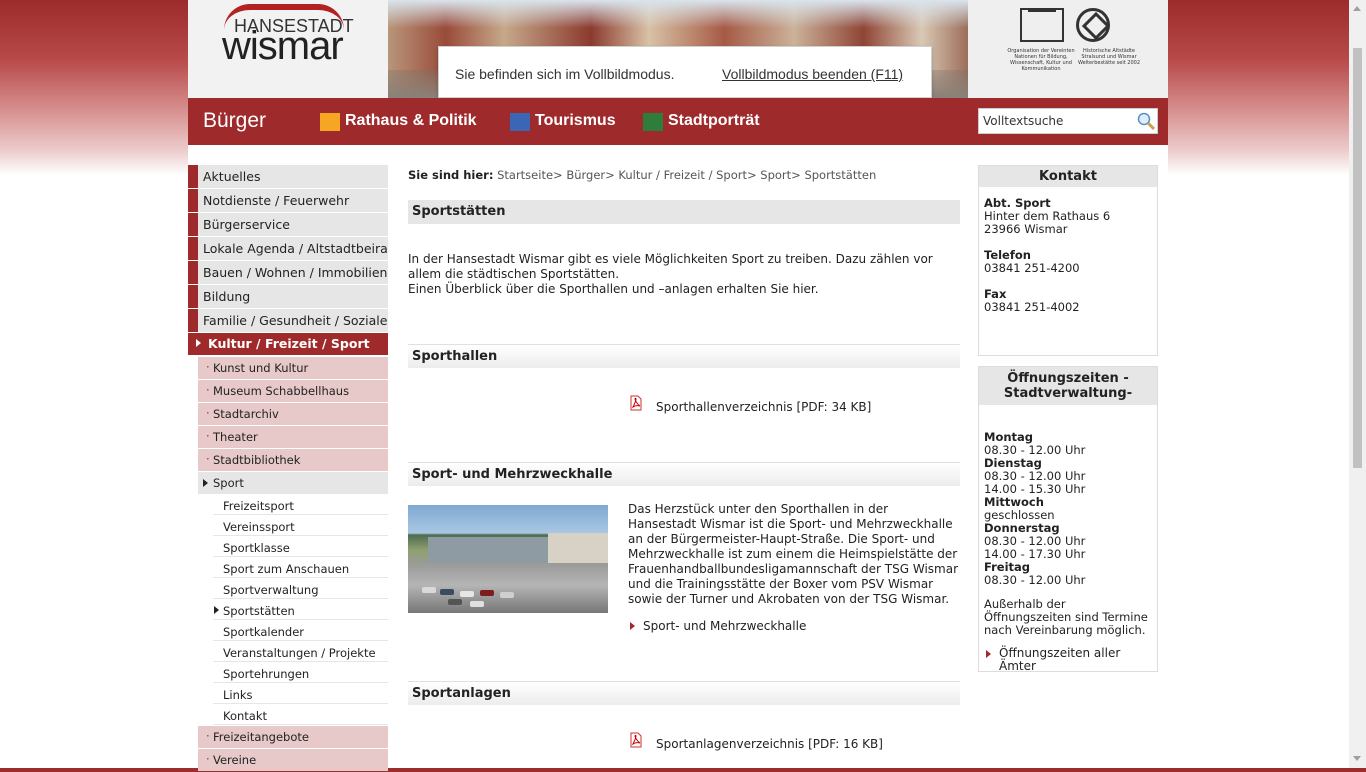 The width and height of the screenshot is (1366, 772). I want to click on leftnav-subsub-sport-anschauen: Sport zum Anschauen, so click(300, 568).